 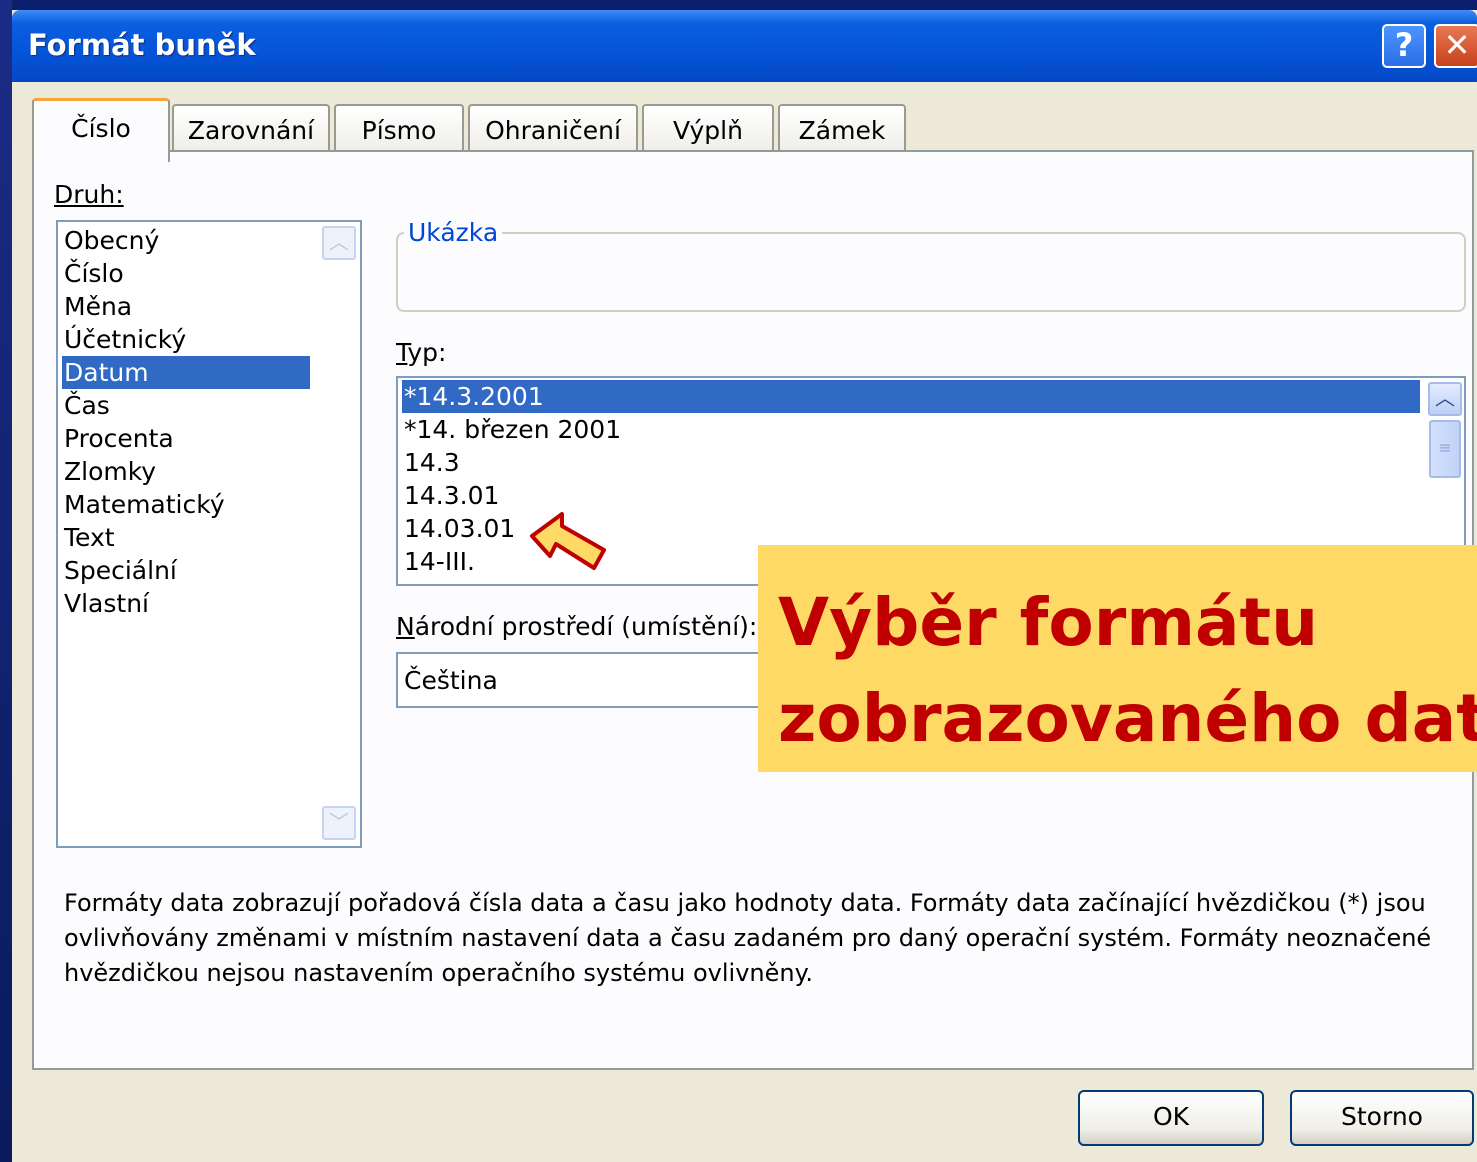 I want to click on category-item: Zlomky, so click(x=109, y=471).